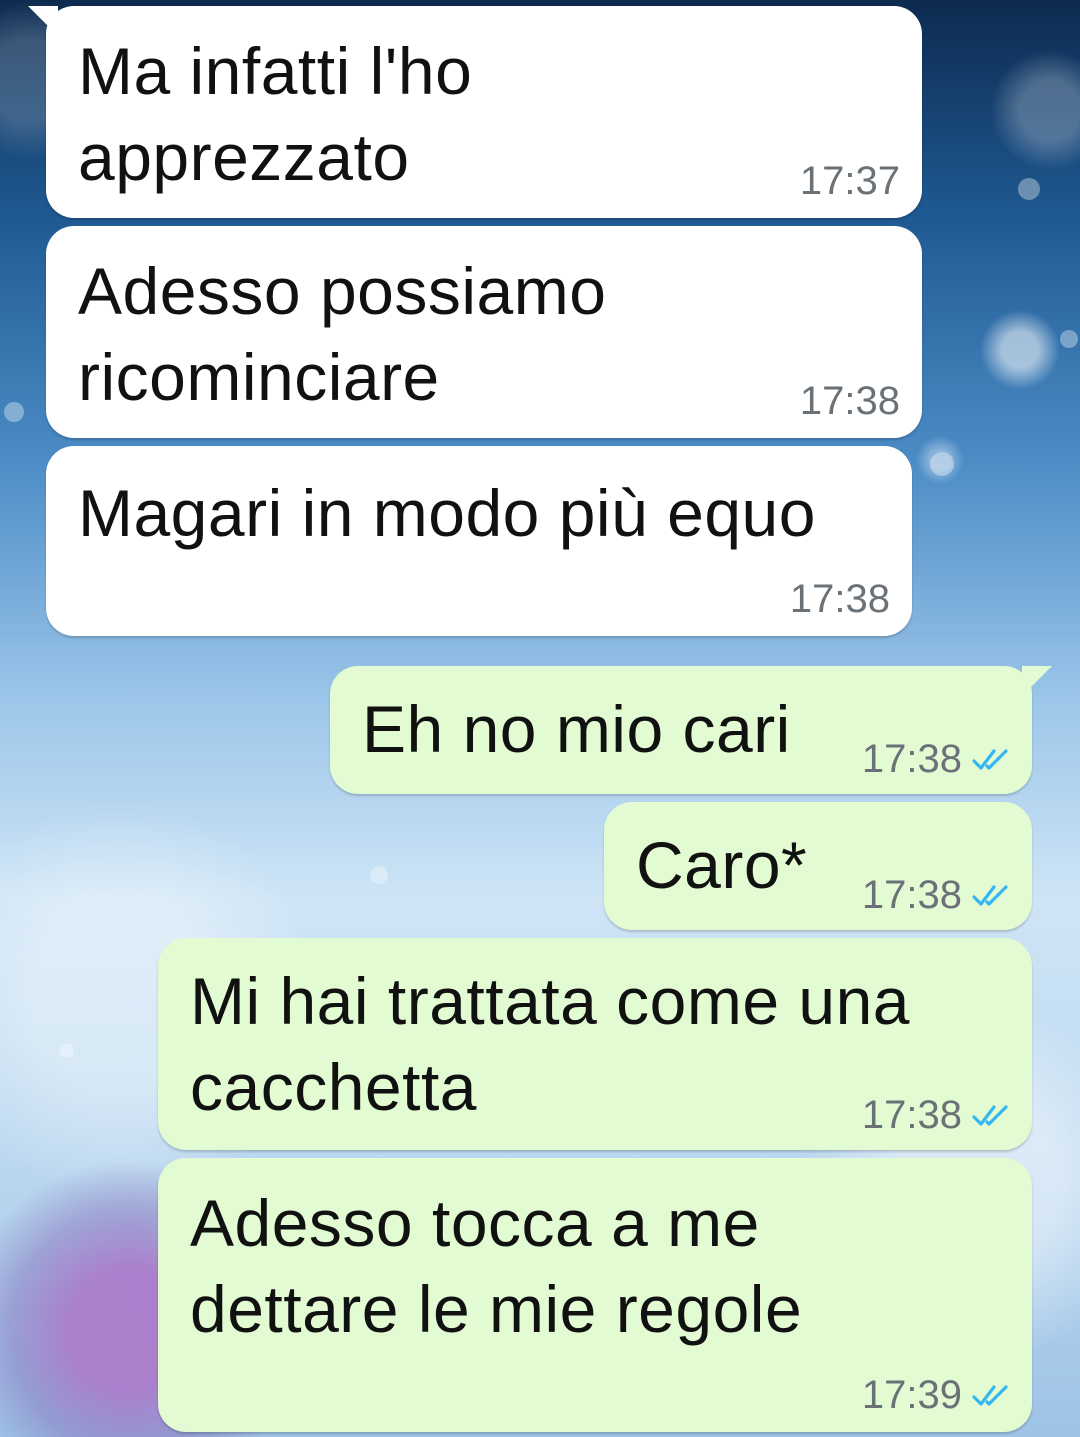 The image size is (1080, 1437). Describe the element at coordinates (576, 729) in the screenshot. I see `message-text: Eh no mio cari` at that location.